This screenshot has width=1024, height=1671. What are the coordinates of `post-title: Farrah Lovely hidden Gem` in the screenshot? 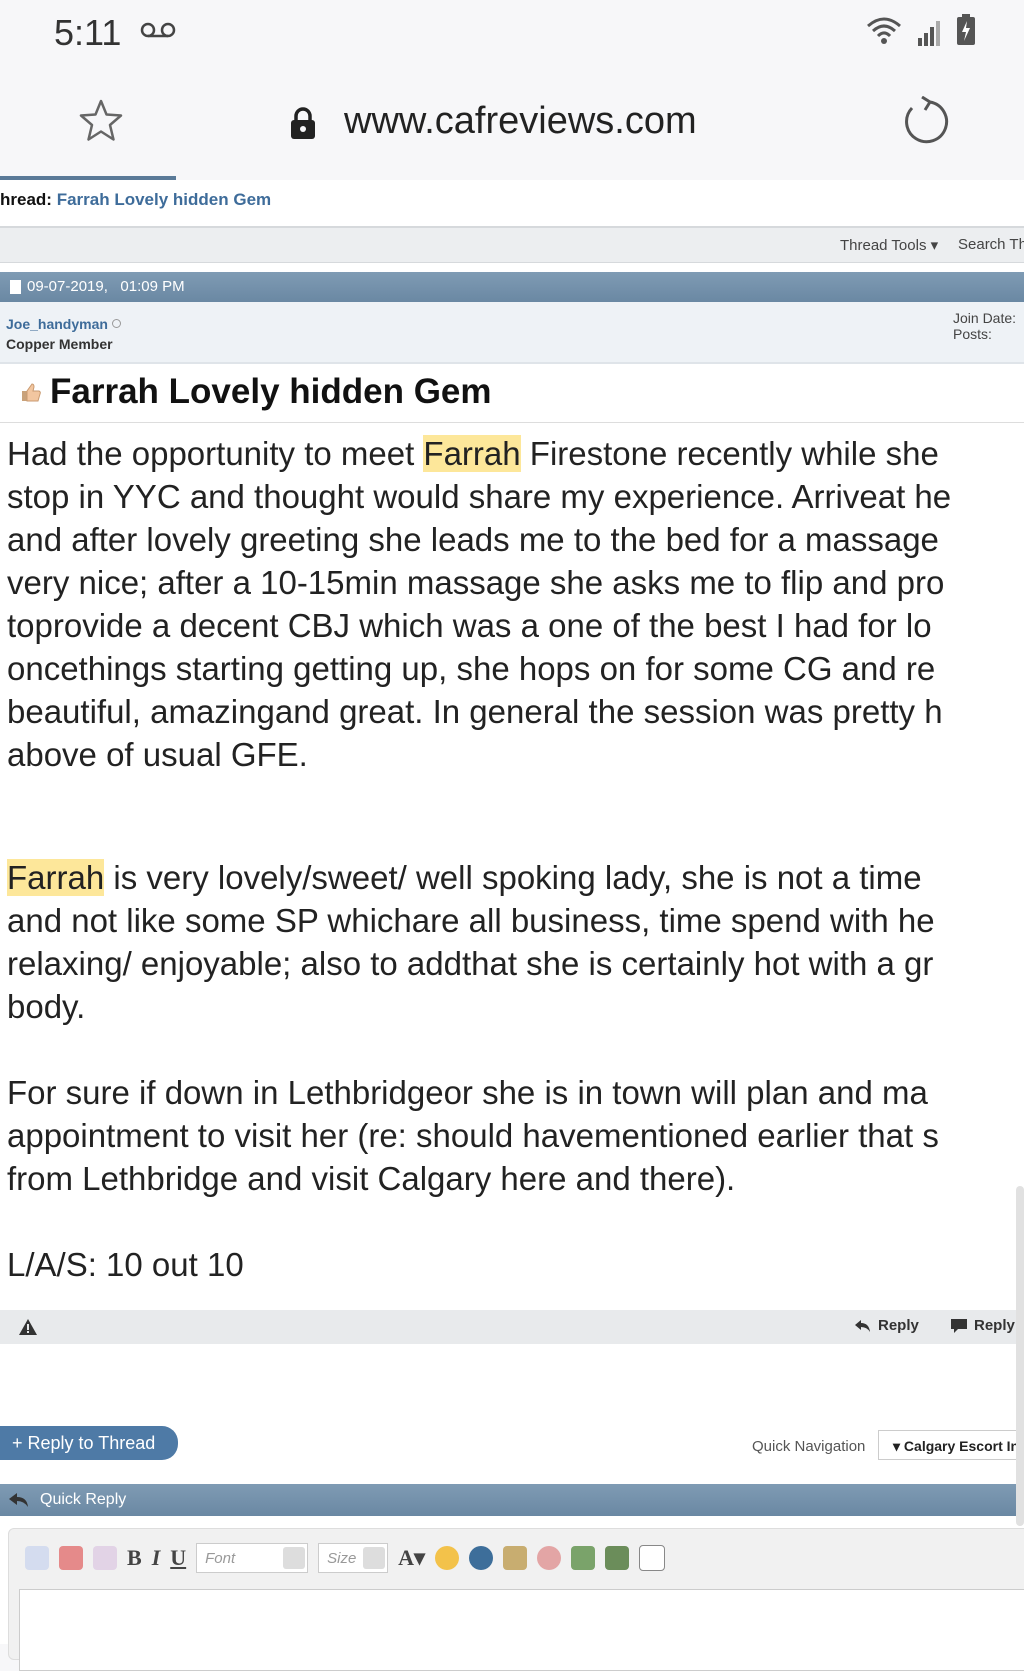 It's located at (256, 392).